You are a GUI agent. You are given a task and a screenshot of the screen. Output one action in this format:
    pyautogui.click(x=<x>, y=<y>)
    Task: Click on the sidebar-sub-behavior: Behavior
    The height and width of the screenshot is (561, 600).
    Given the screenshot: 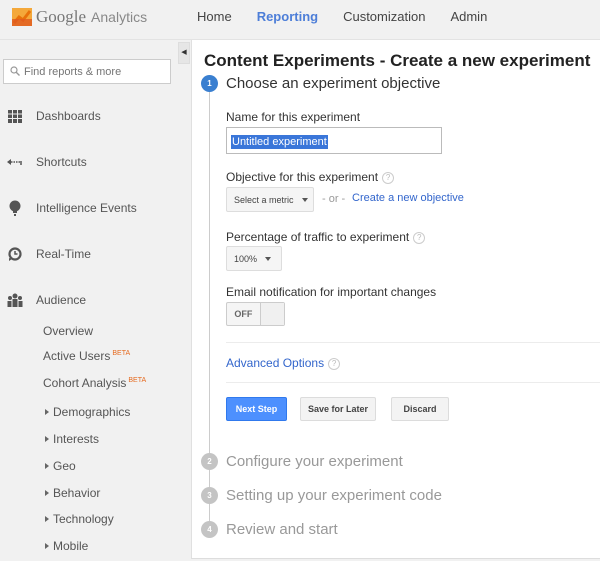 What is the action you would take?
    pyautogui.click(x=72, y=493)
    